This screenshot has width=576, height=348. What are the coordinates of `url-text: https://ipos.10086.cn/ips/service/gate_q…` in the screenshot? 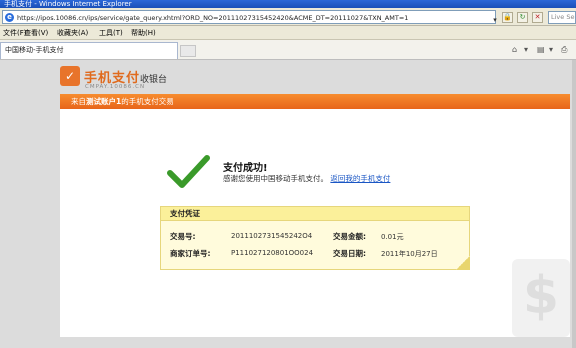 It's located at (256, 18).